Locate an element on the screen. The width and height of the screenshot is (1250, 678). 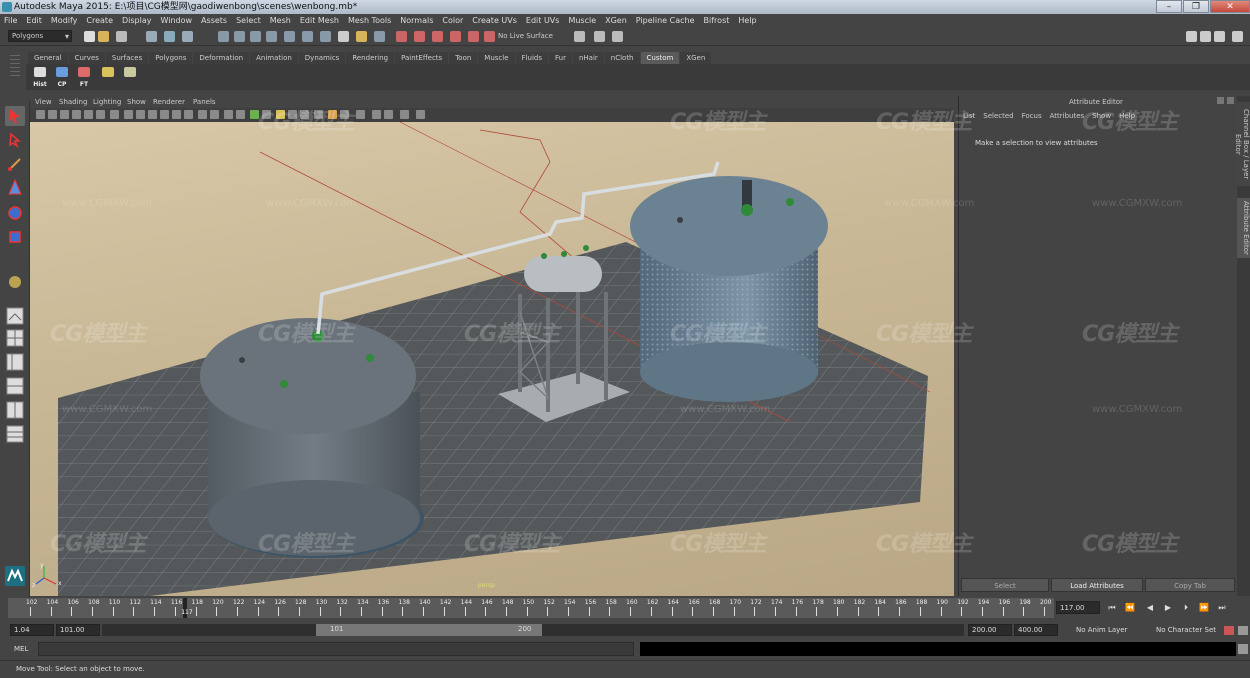
shelf-tab-muscle: Muscle is located at coordinates (496, 58).